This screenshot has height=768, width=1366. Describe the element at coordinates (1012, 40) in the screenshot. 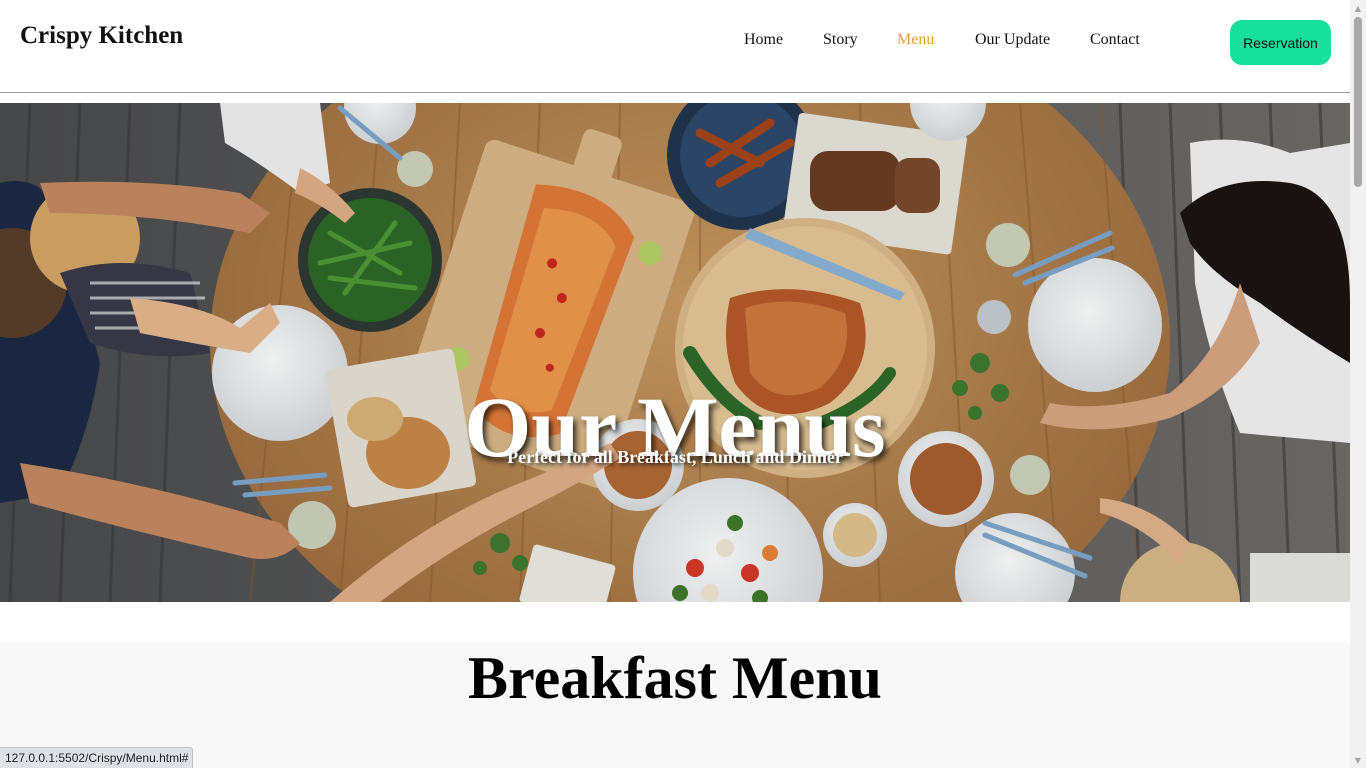

I see `nav-our-update: Our Update` at that location.